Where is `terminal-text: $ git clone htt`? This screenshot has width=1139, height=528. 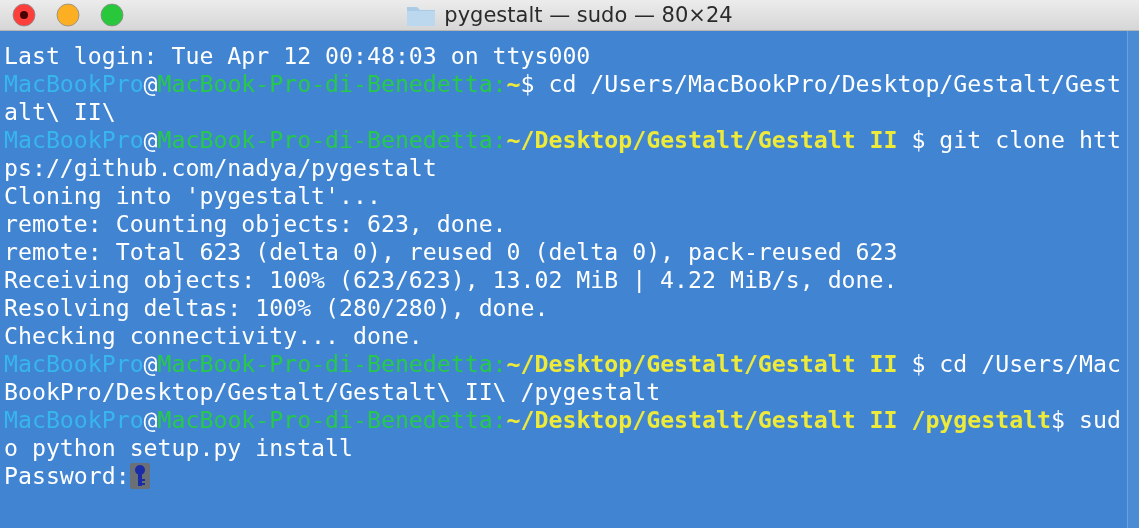
terminal-text: $ git clone htt is located at coordinates (1015, 140).